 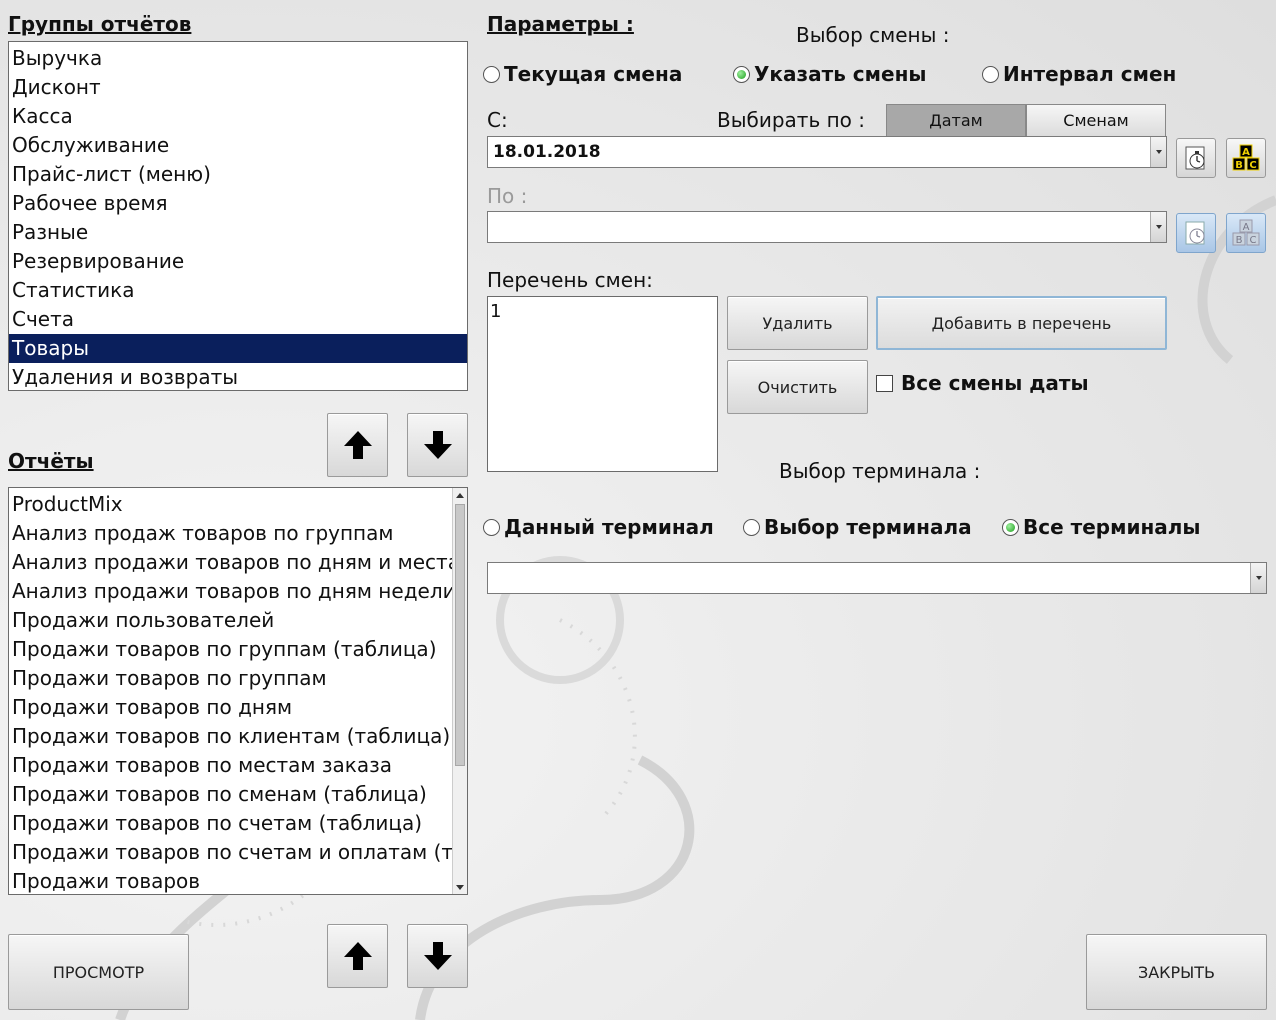 I want to click on report-item: Продажи товаров, so click(x=230, y=880).